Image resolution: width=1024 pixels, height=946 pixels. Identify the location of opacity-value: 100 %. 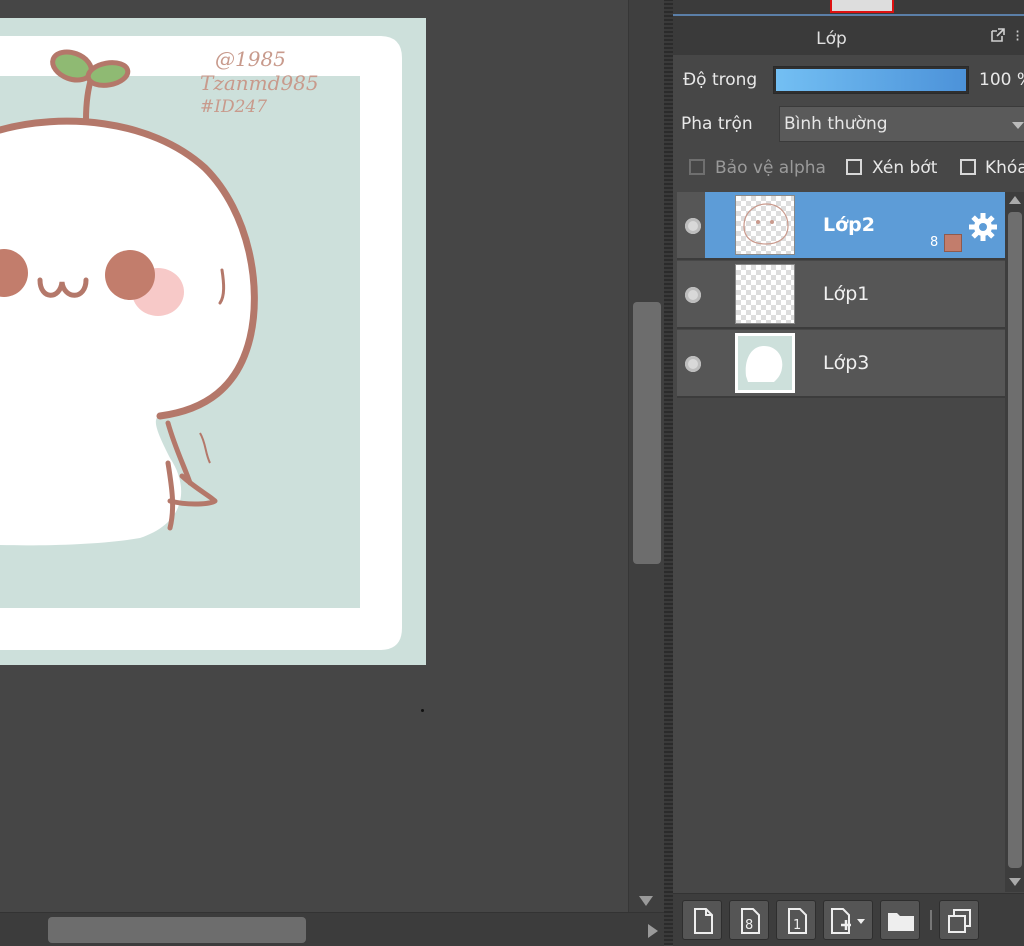
(1001, 80).